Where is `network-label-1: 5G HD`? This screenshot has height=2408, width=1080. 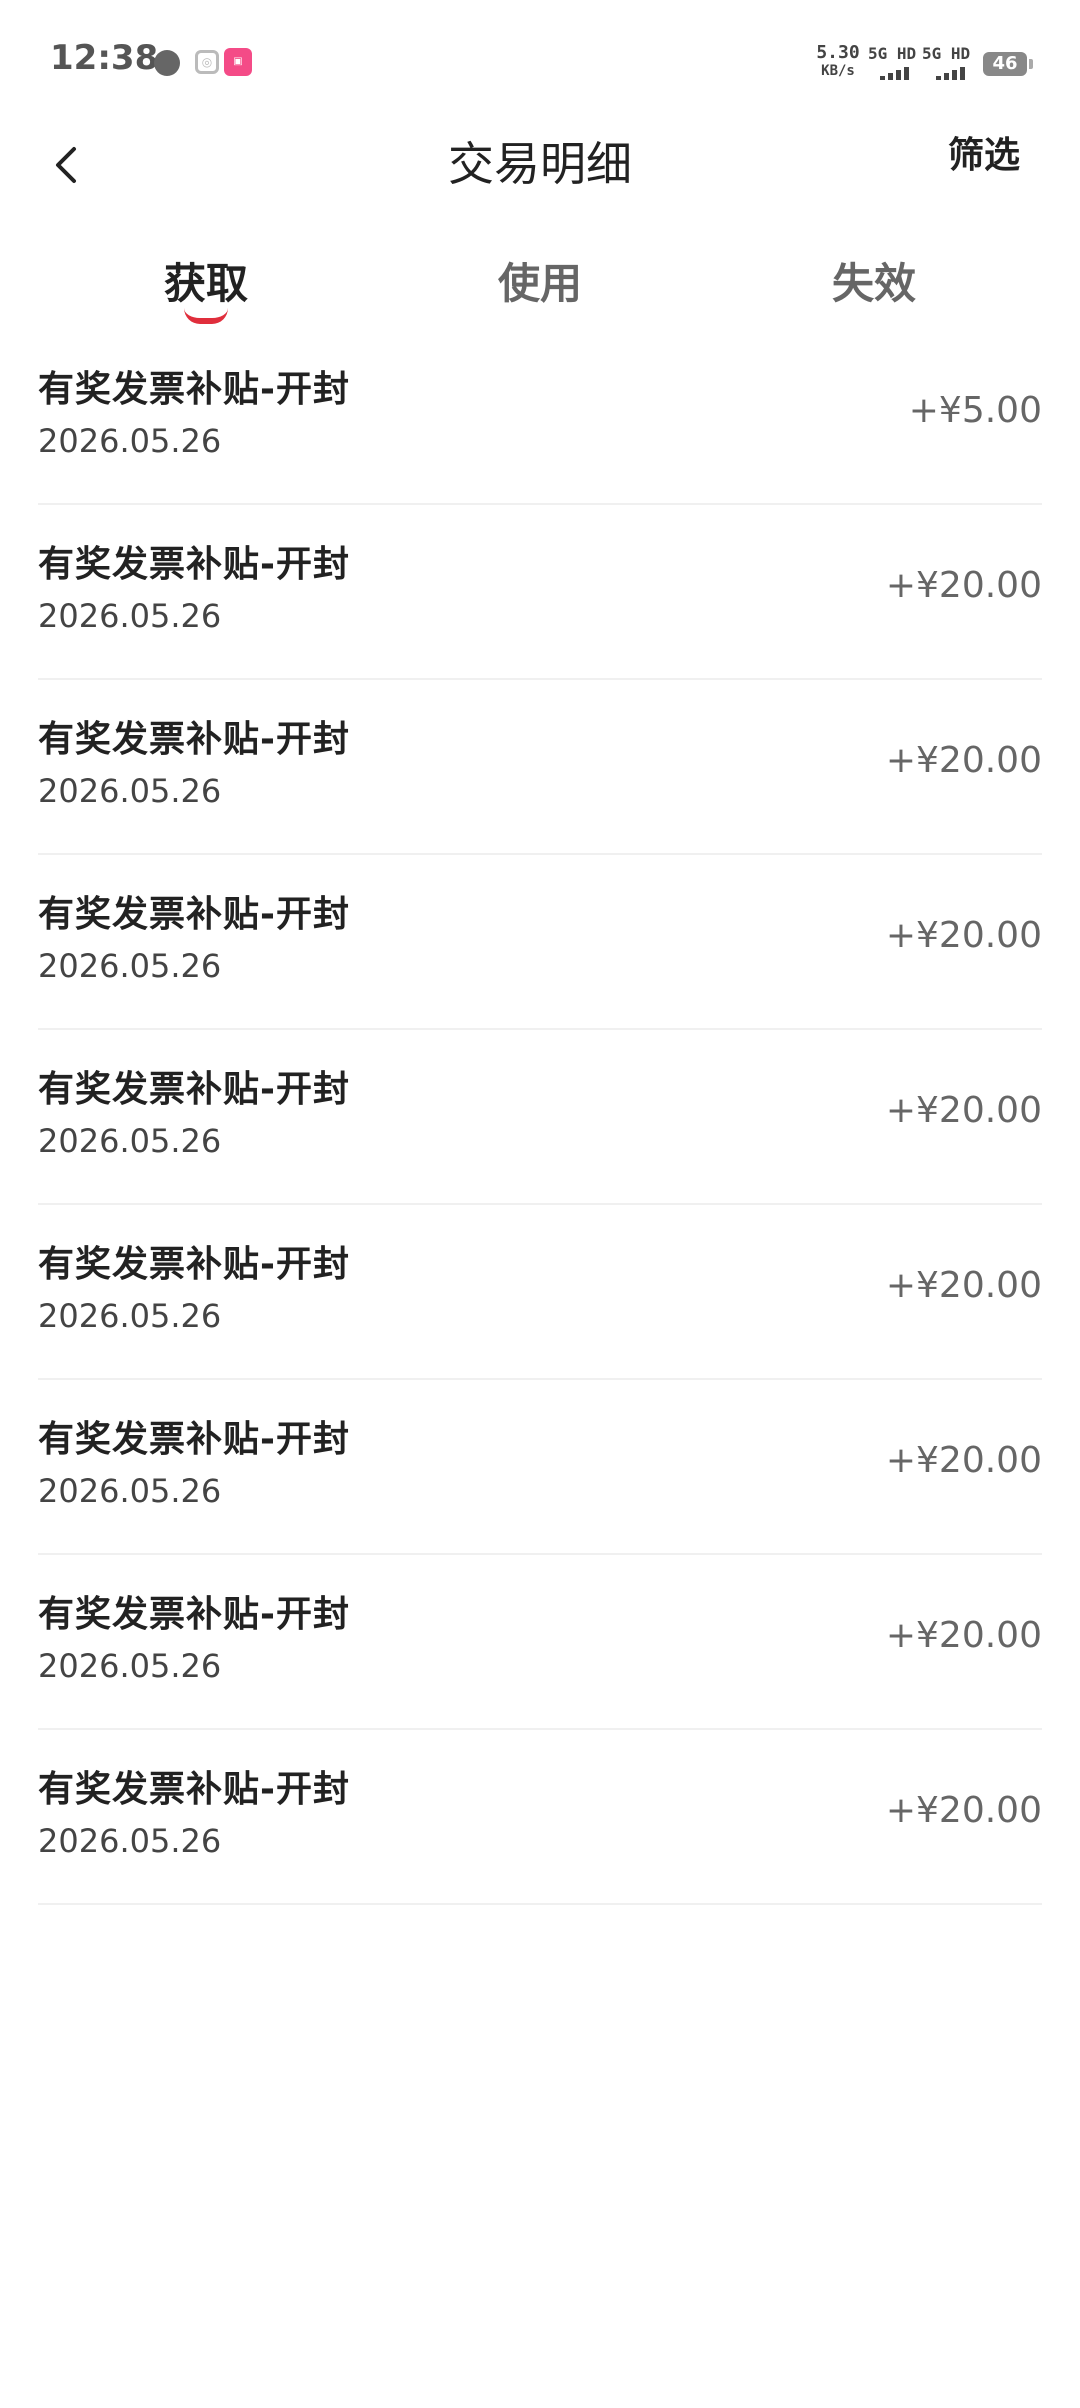
network-label-1: 5G HD is located at coordinates (892, 53).